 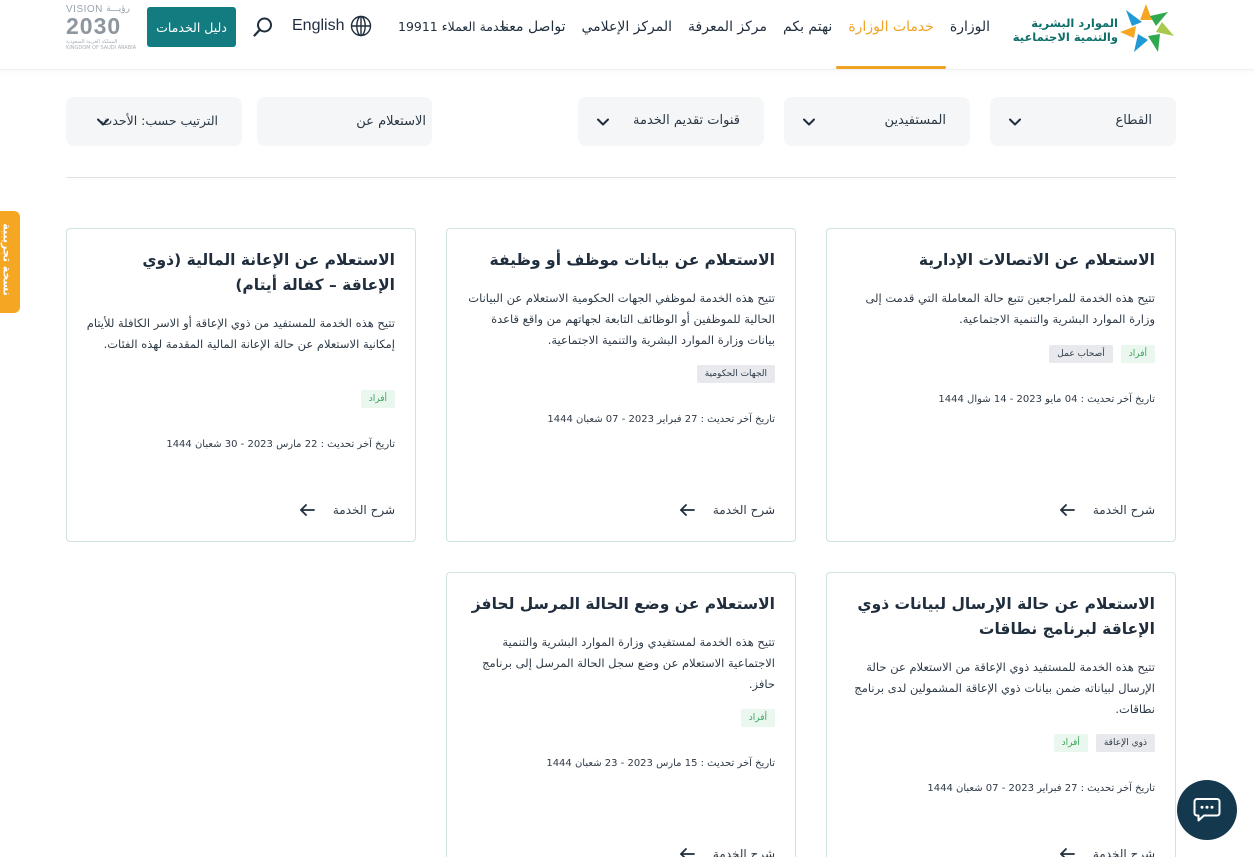 I want to click on card-tags: أفراد أصحاب عمل, so click(x=1102, y=354).